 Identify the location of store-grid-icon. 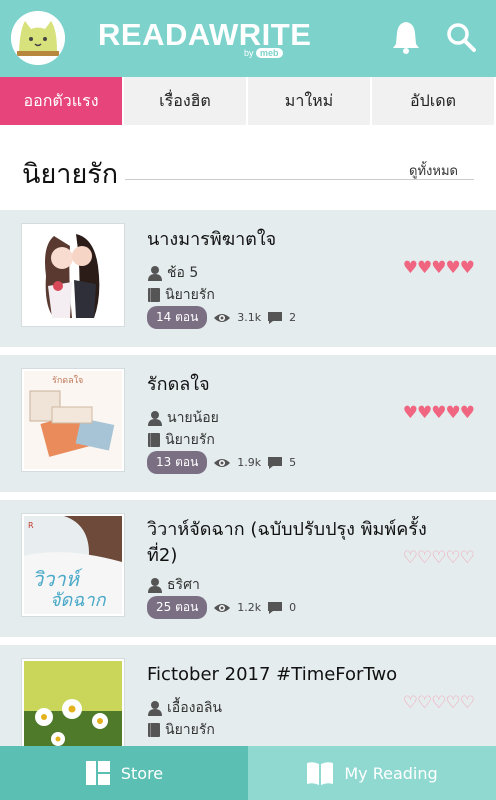
(97, 773).